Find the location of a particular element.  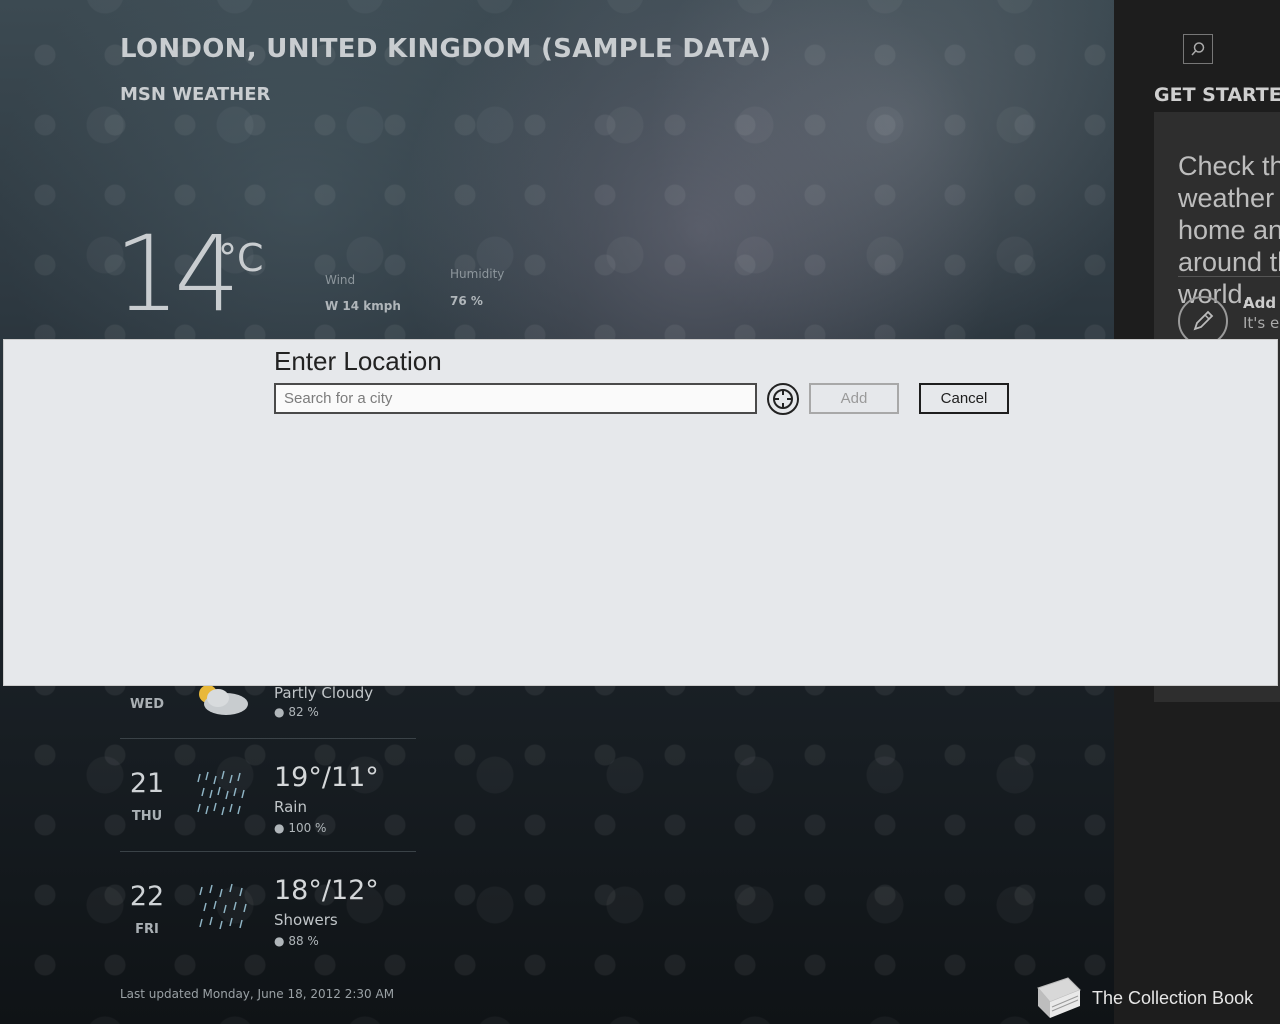

day-condition: Partly Cloudy is located at coordinates (324, 693).